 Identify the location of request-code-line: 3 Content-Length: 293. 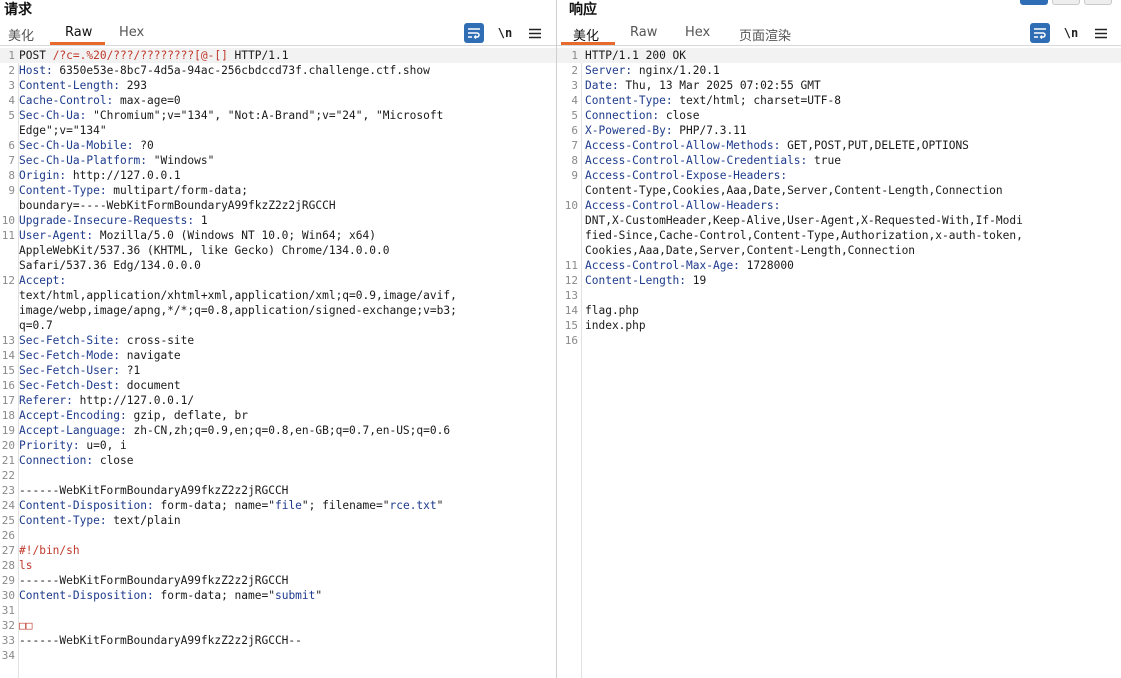
(278, 85).